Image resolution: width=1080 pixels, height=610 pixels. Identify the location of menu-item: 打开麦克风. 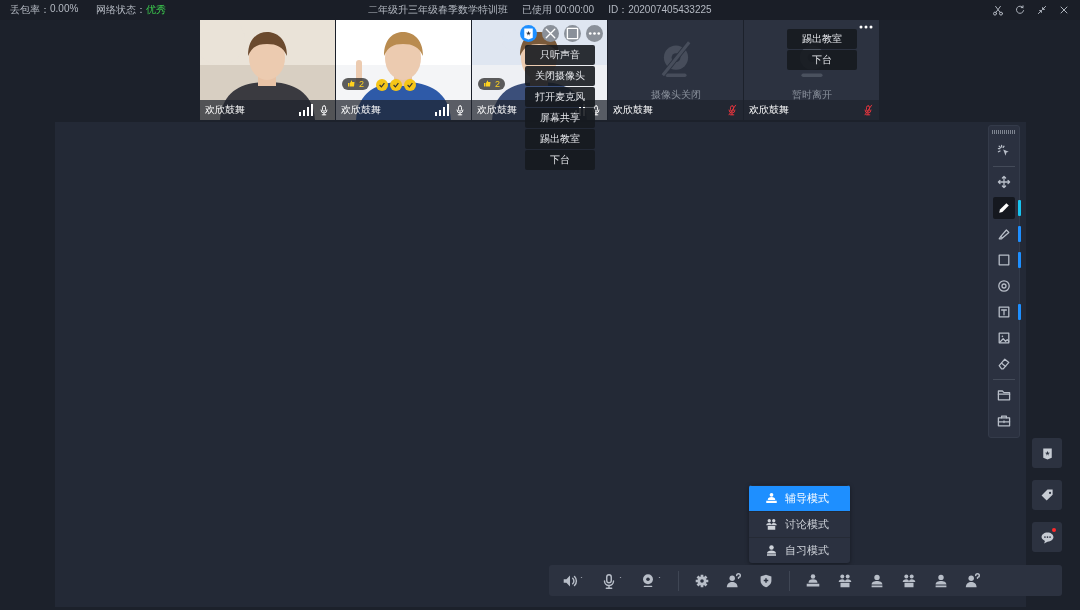
(560, 97).